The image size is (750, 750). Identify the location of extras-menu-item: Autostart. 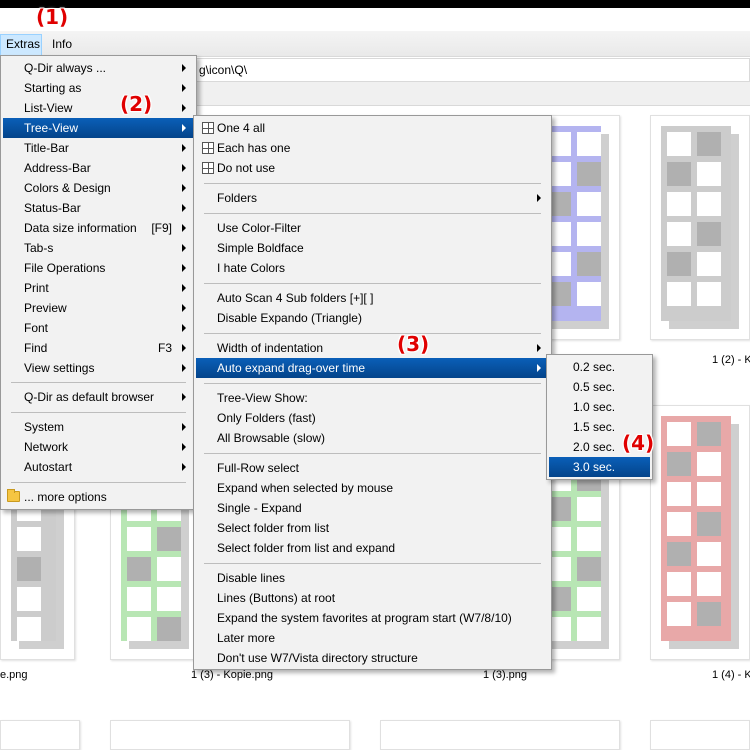
(98, 467).